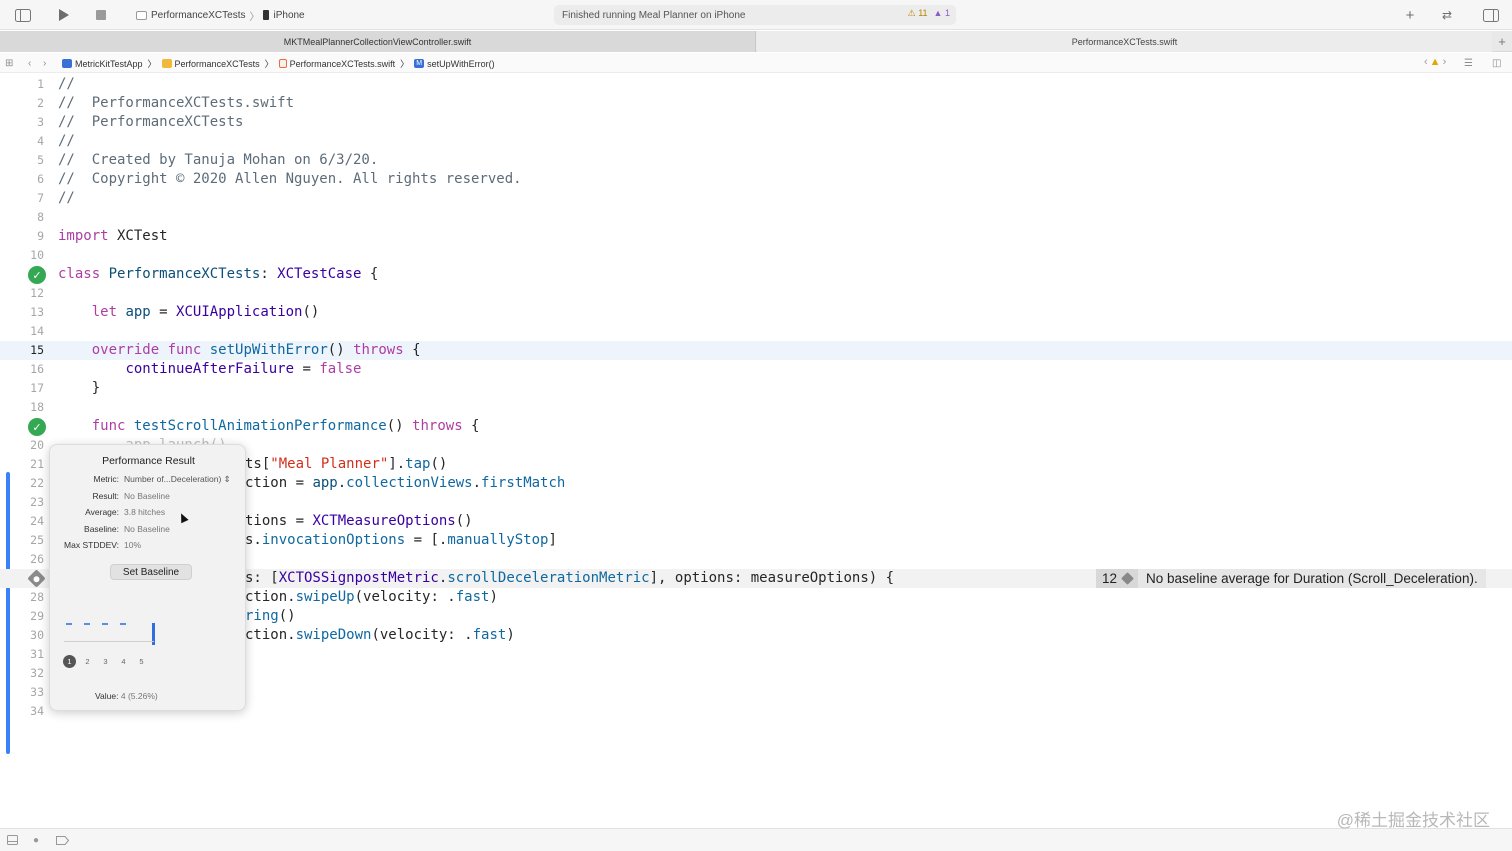  I want to click on code-text: override func setUpWithError() throws {, so click(256, 350).